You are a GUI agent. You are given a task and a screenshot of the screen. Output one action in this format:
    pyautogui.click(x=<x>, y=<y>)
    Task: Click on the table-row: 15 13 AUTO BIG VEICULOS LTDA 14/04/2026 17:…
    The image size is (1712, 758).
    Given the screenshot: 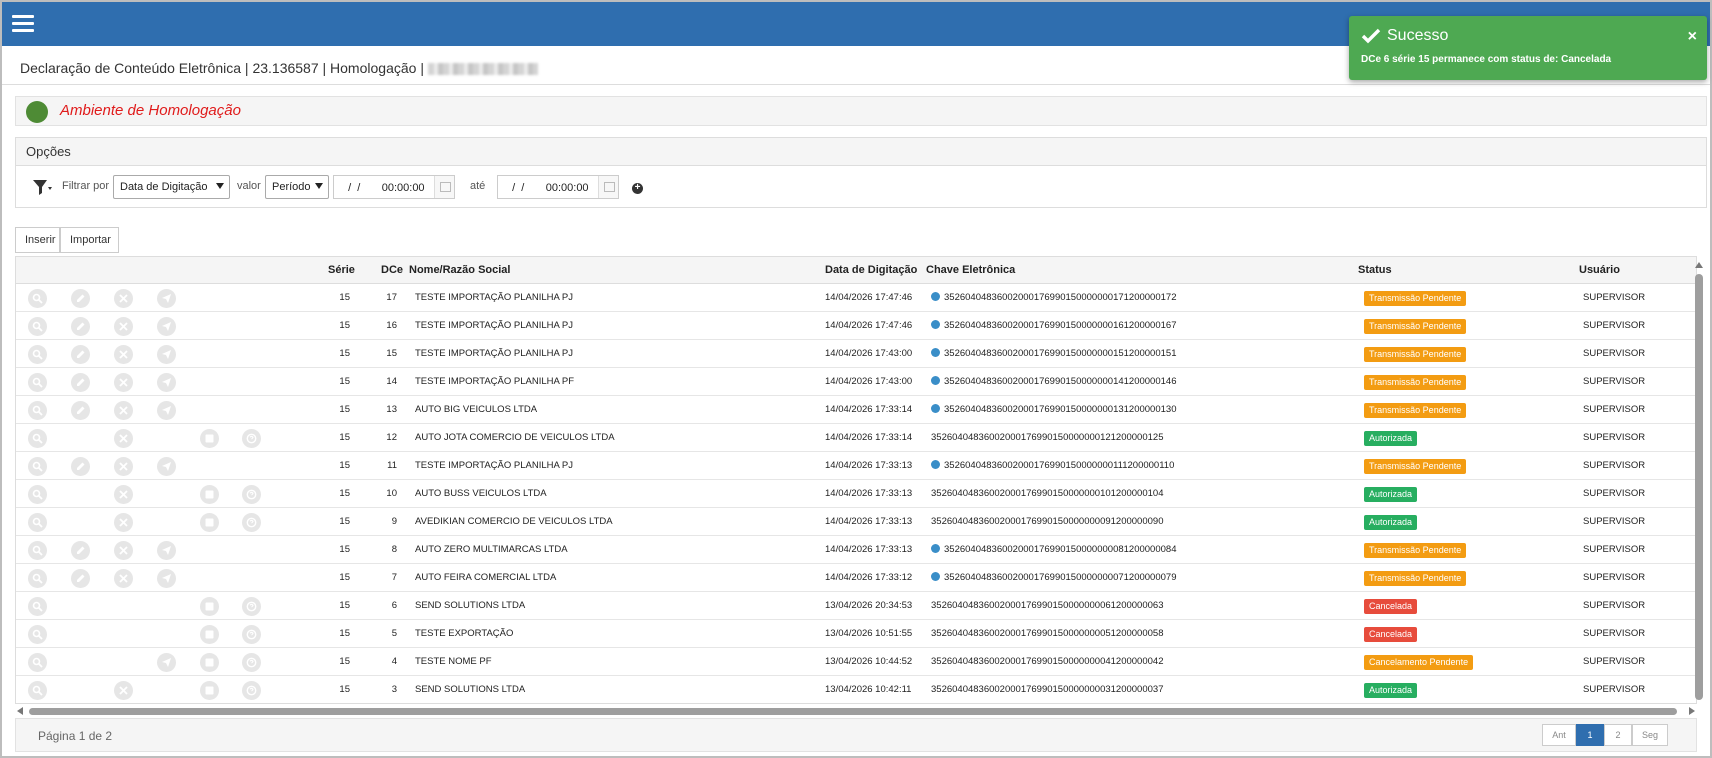 What is the action you would take?
    pyautogui.click(x=856, y=410)
    